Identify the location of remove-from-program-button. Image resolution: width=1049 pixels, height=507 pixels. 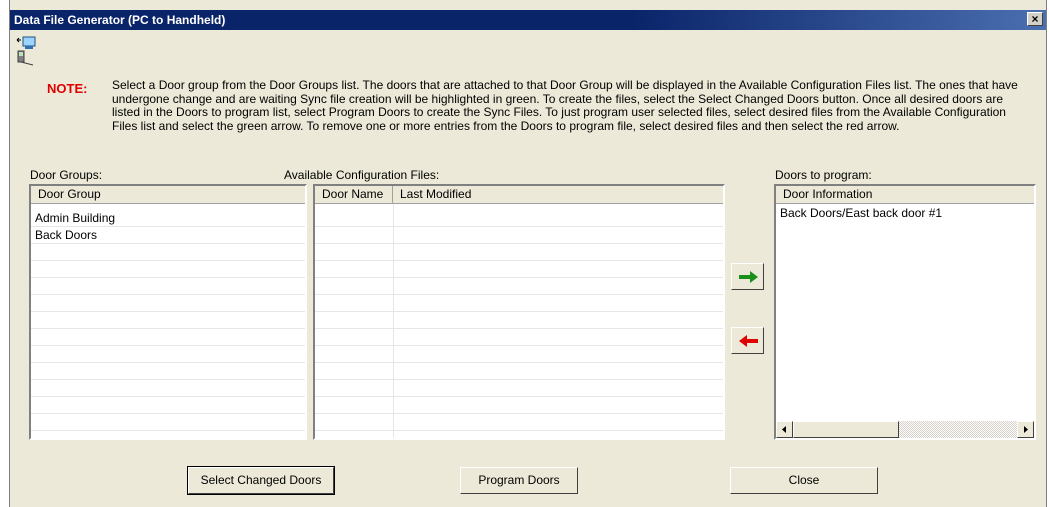
(747, 340).